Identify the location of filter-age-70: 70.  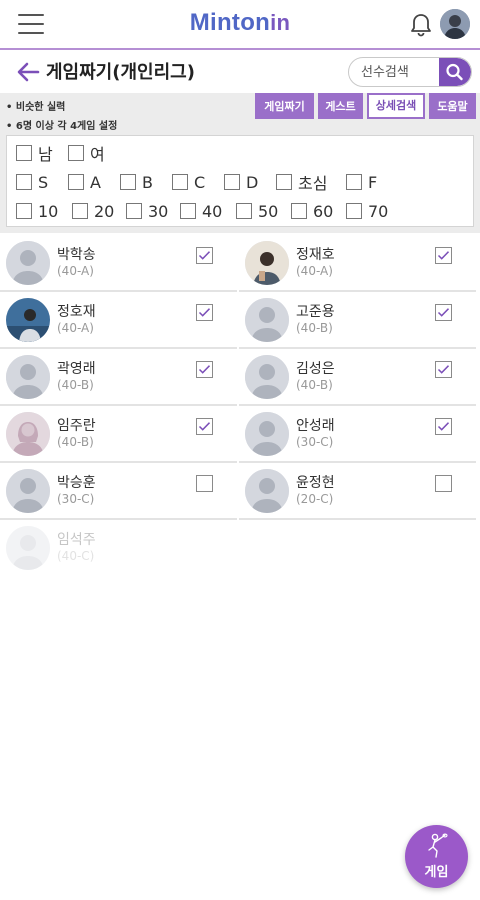
(367, 211).